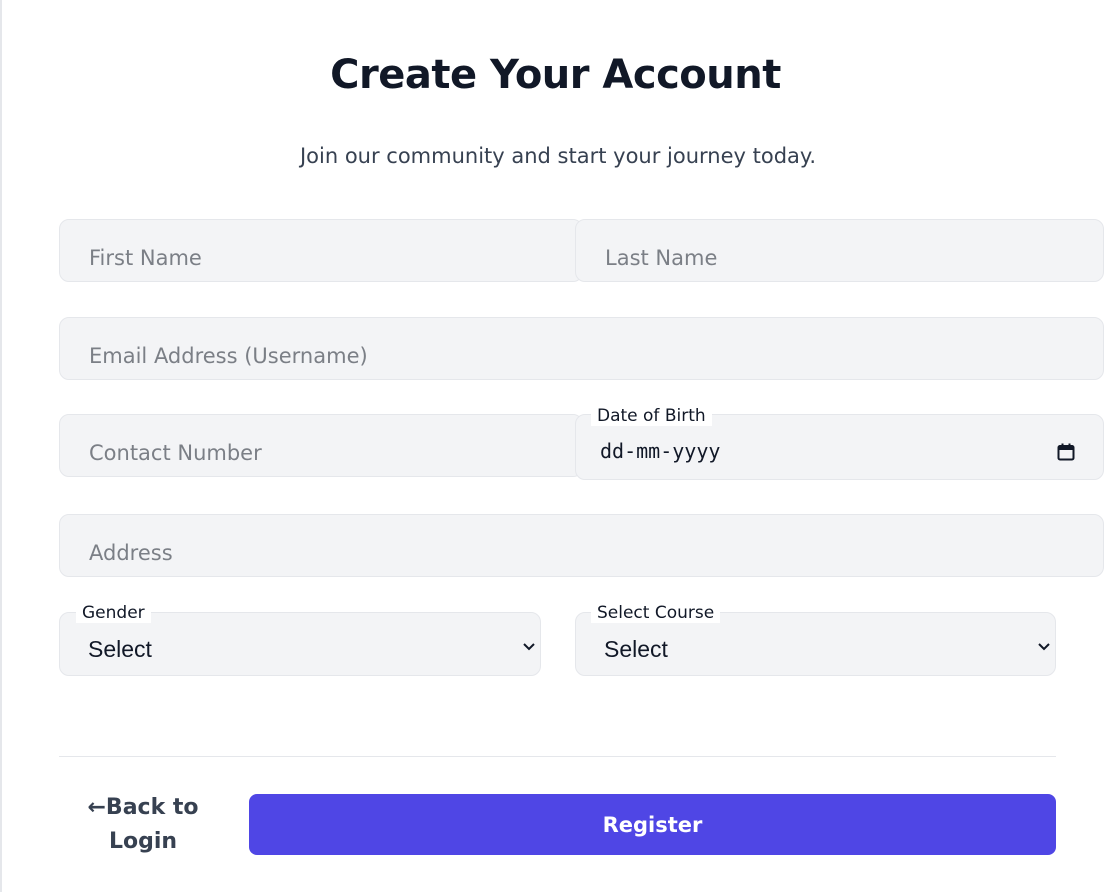 The height and width of the screenshot is (892, 1111). I want to click on course-label: Select Course, so click(656, 613).